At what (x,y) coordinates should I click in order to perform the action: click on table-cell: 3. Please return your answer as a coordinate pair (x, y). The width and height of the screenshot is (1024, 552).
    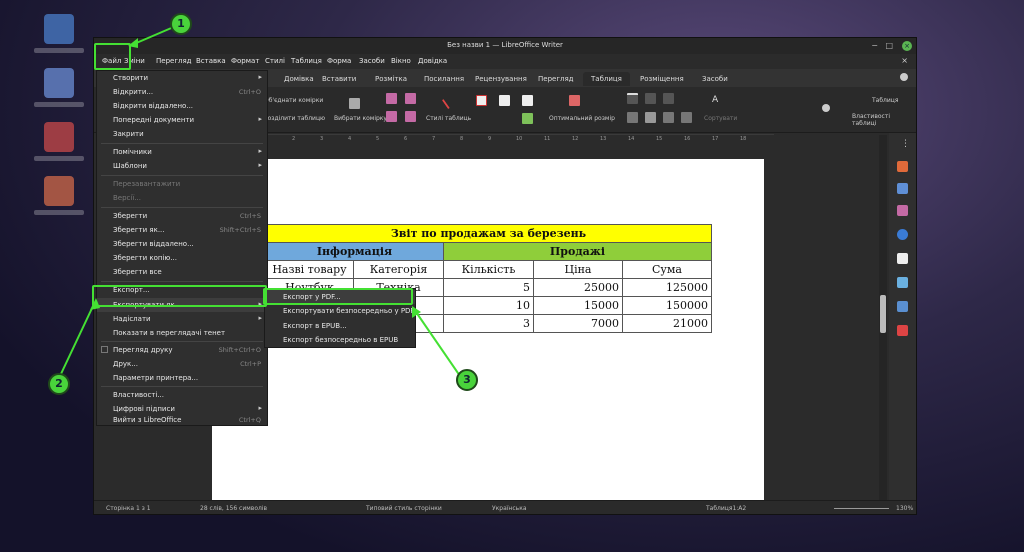
    Looking at the image, I should click on (488, 323).